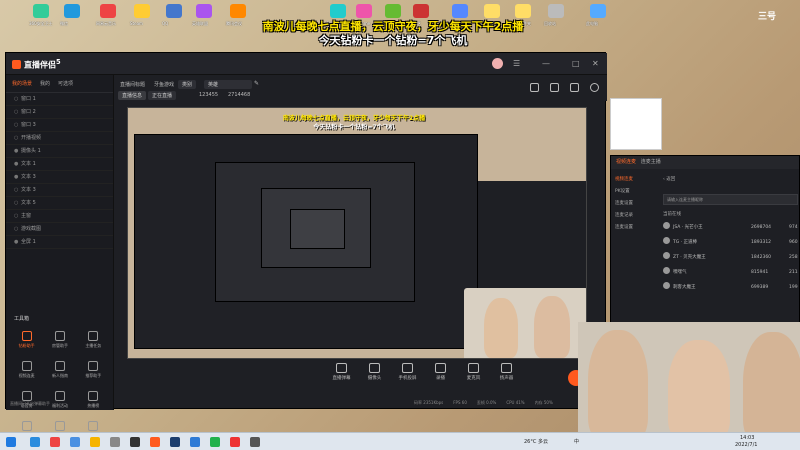 This screenshot has height=450, width=800. I want to click on clock-date: 2022/7/1, so click(746, 445).